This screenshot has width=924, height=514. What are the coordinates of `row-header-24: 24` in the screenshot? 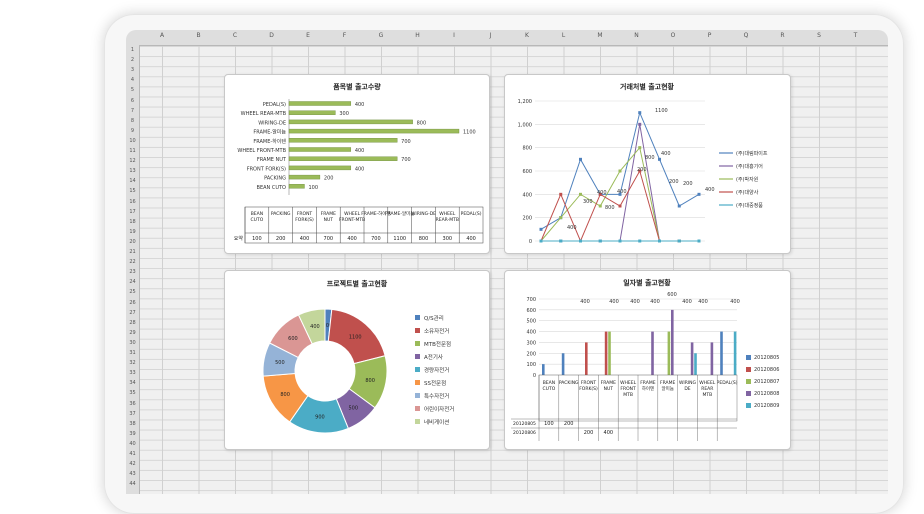 It's located at (132, 282).